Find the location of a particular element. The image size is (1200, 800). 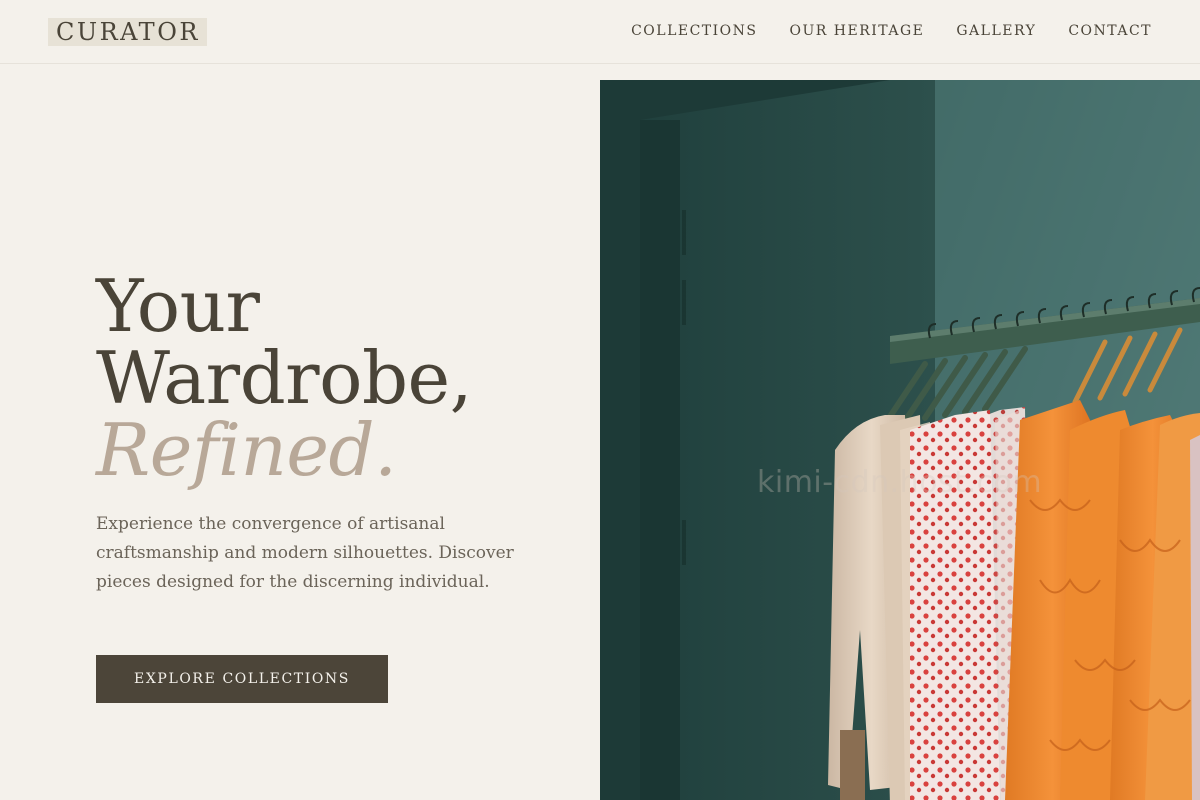

hero-title-accent: Refined. is located at coordinates (246, 450).